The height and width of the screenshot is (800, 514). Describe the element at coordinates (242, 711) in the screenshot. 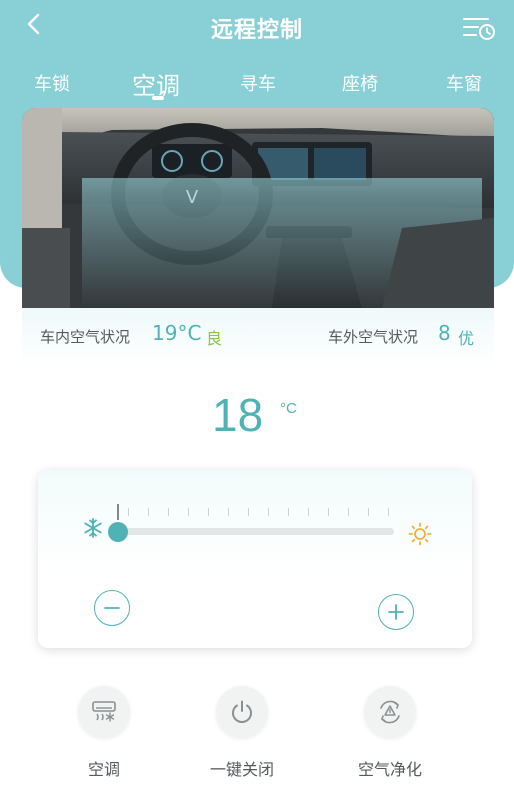

I see `power-icon` at that location.